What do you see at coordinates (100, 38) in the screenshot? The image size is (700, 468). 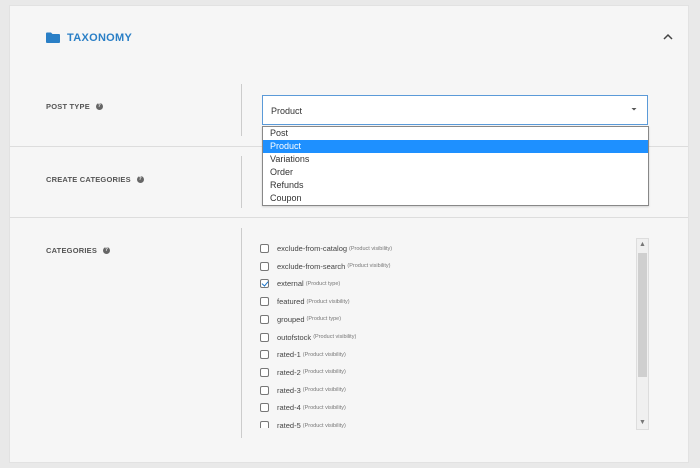 I see `section-title: TAXONOMY` at bounding box center [100, 38].